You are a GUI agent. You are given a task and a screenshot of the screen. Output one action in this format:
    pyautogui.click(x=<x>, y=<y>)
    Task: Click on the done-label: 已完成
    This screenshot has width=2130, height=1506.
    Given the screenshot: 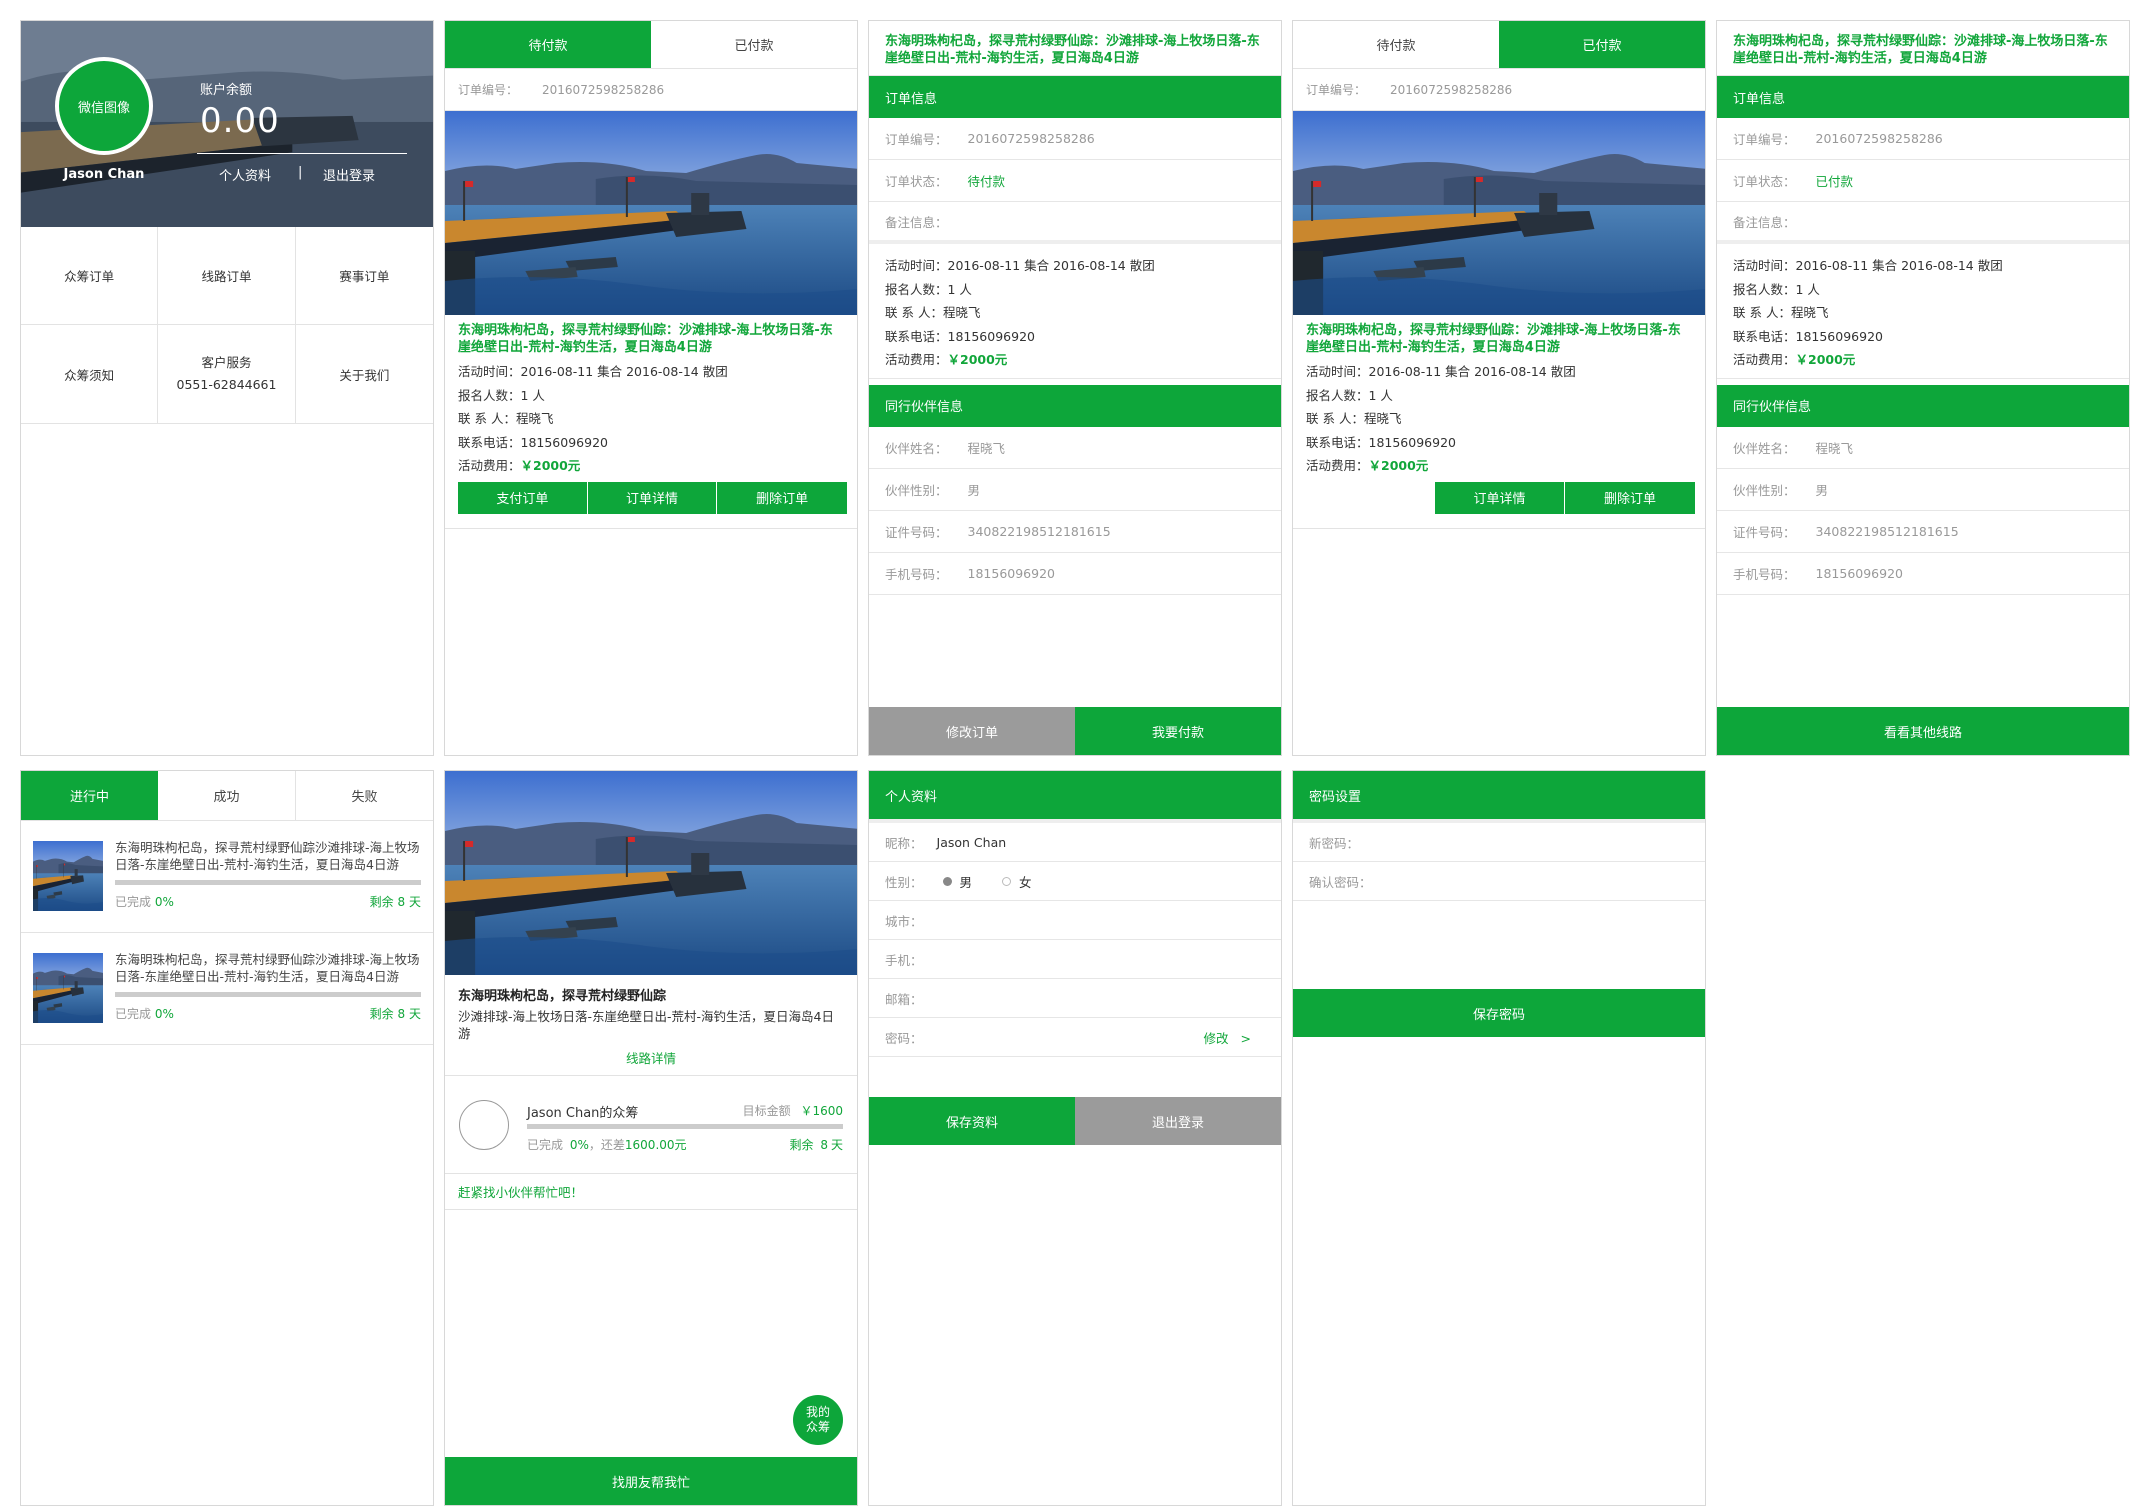 What is the action you would take?
    pyautogui.click(x=133, y=1014)
    